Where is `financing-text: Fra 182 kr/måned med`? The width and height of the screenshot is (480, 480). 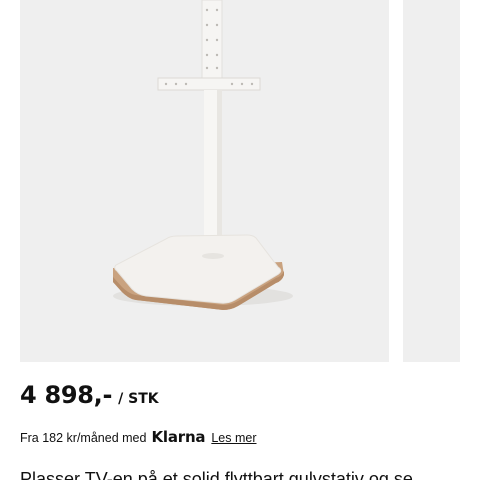 financing-text: Fra 182 kr/måned med is located at coordinates (83, 438).